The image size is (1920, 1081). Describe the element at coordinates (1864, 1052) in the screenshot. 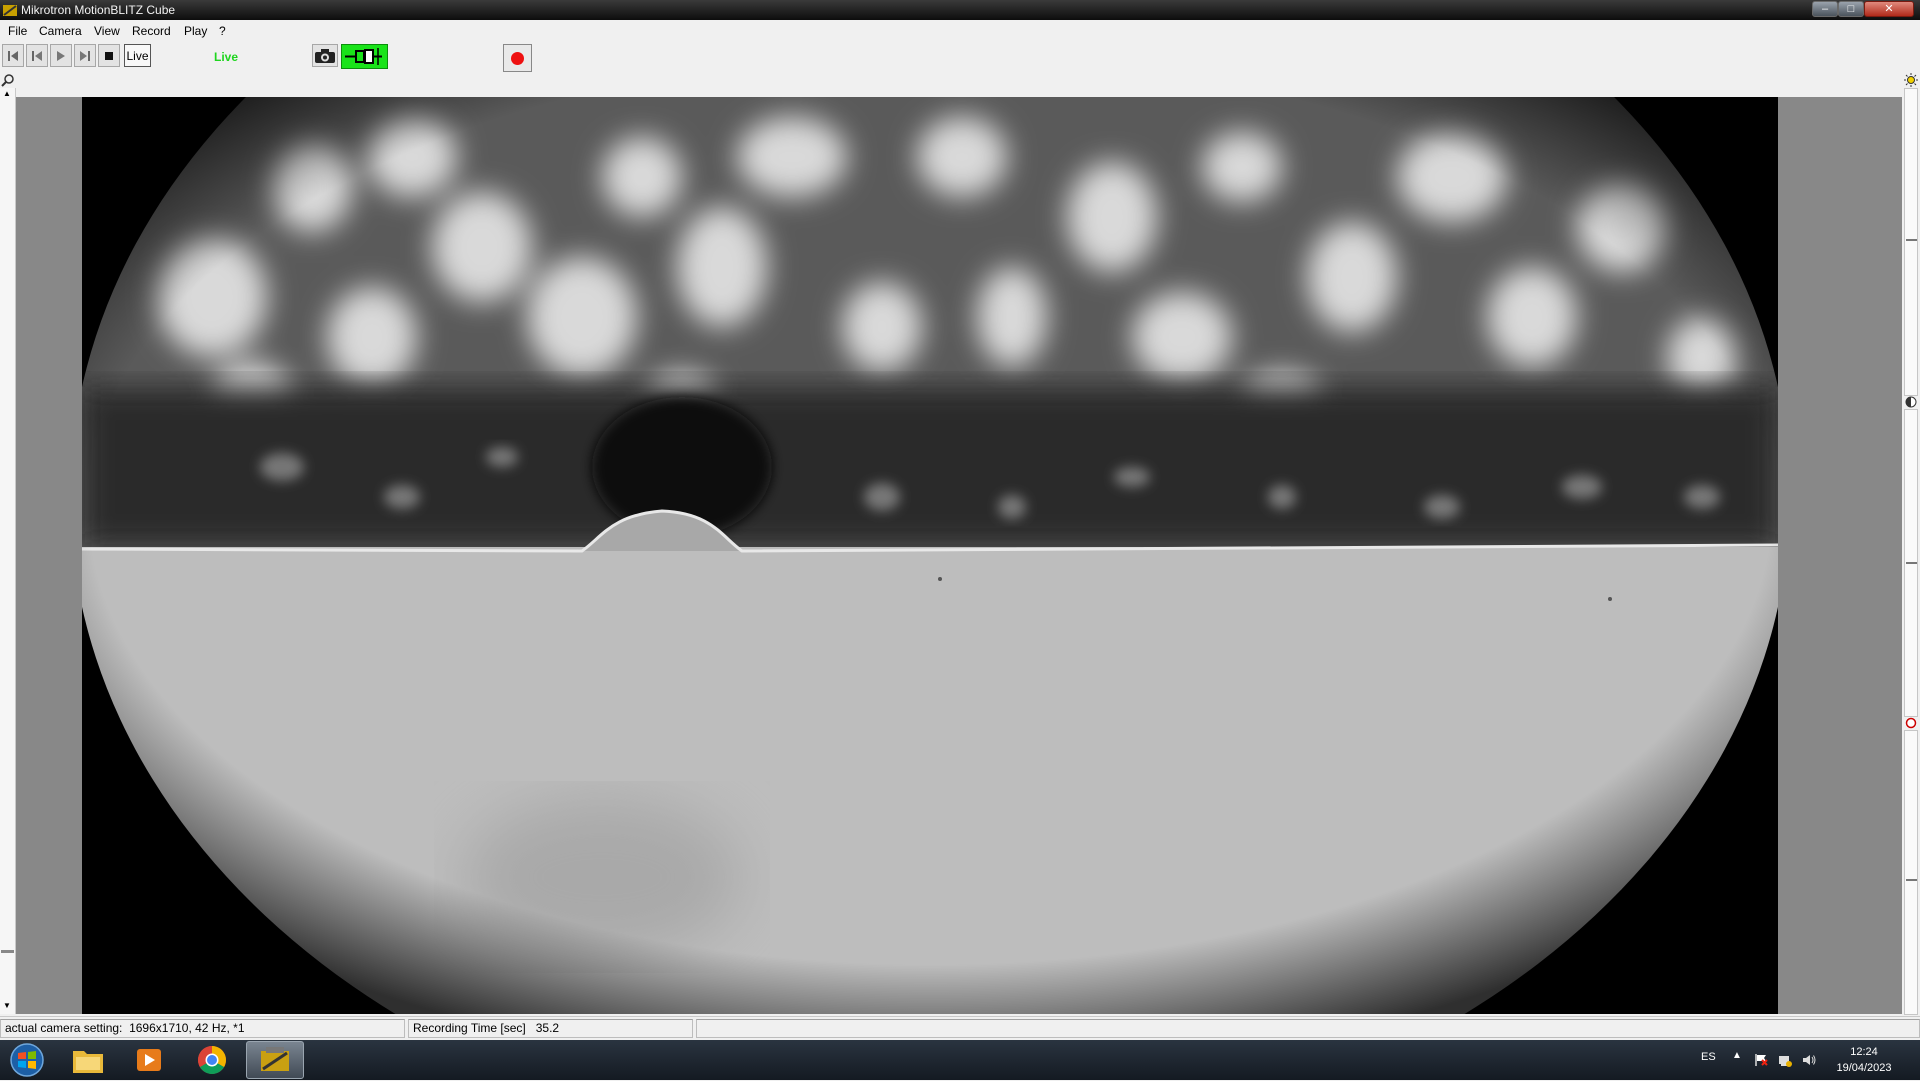

I see `clock-time: 12:24` at that location.